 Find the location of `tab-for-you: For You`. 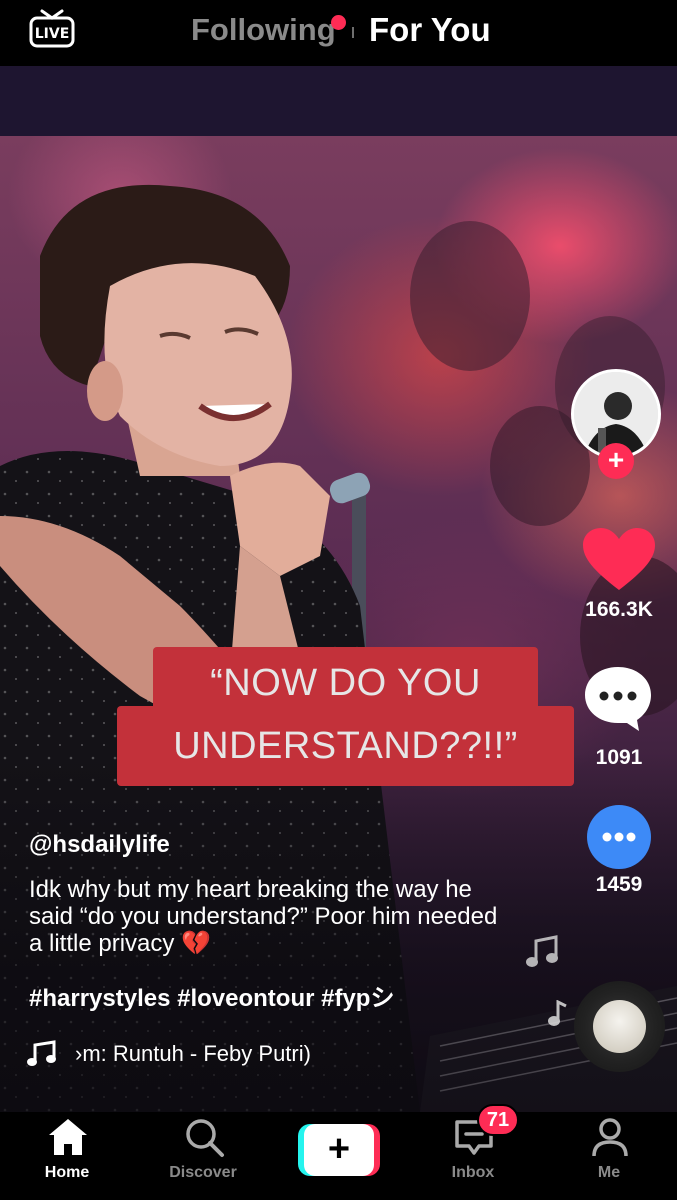

tab-for-you: For You is located at coordinates (430, 30).